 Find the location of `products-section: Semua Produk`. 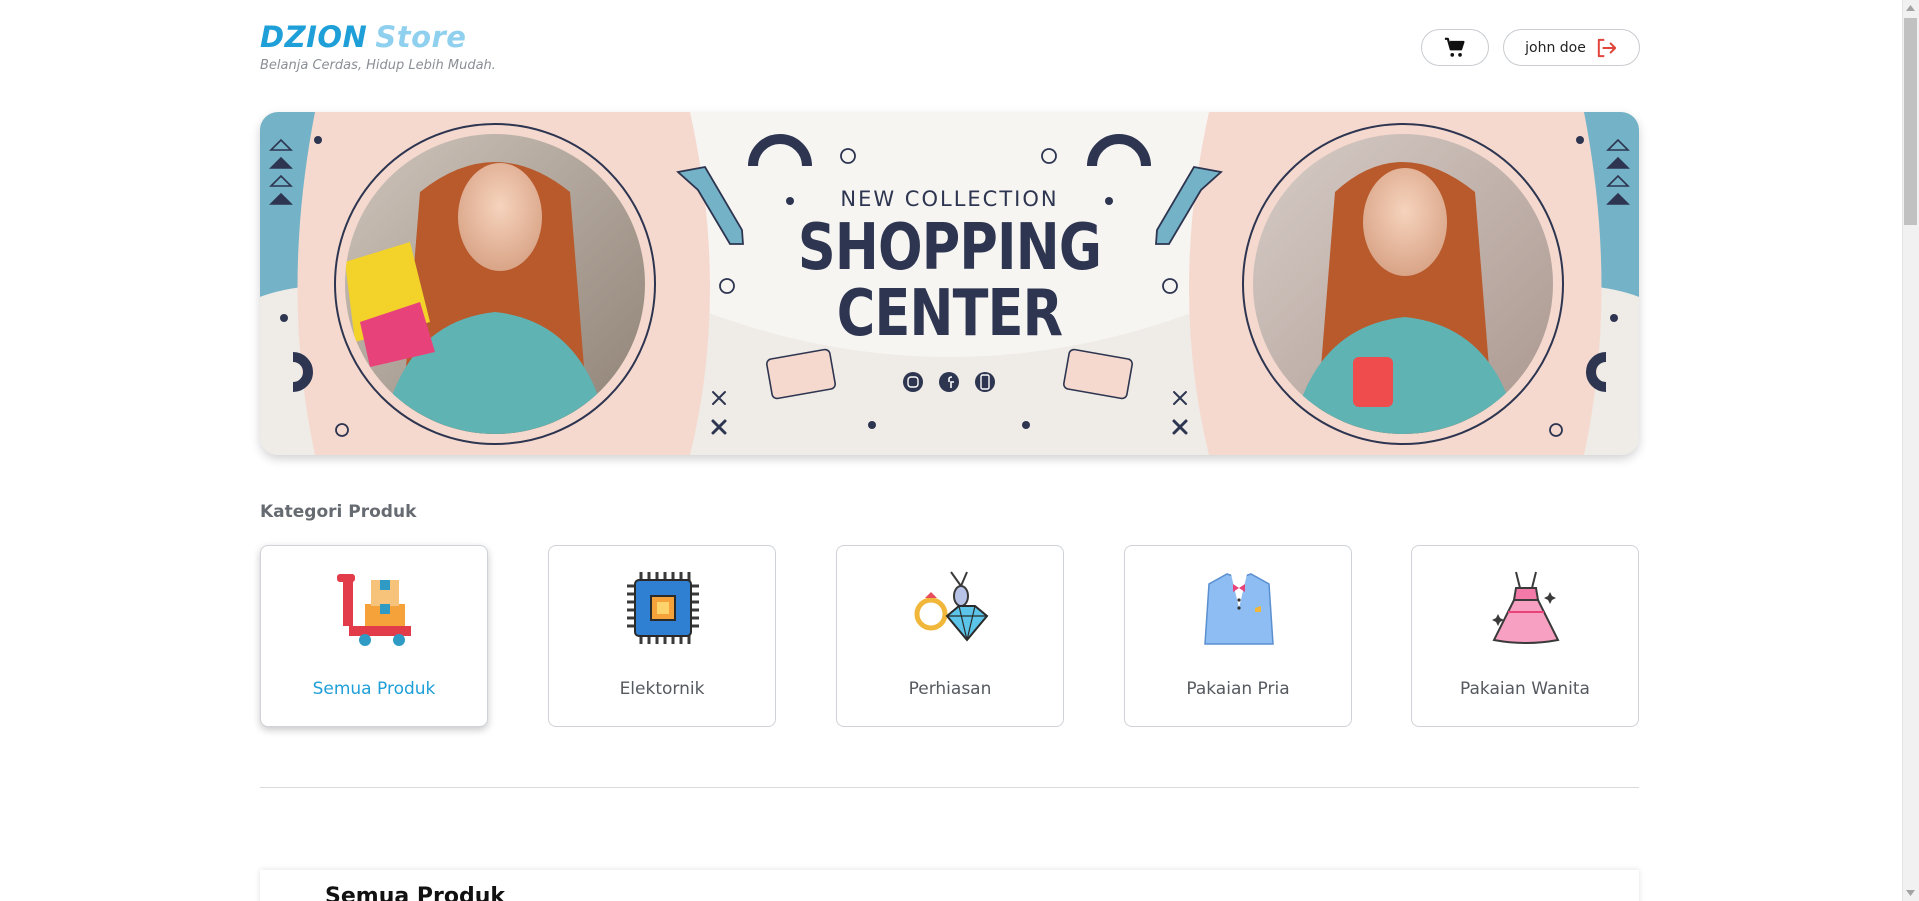

products-section: Semua Produk is located at coordinates (949, 885).